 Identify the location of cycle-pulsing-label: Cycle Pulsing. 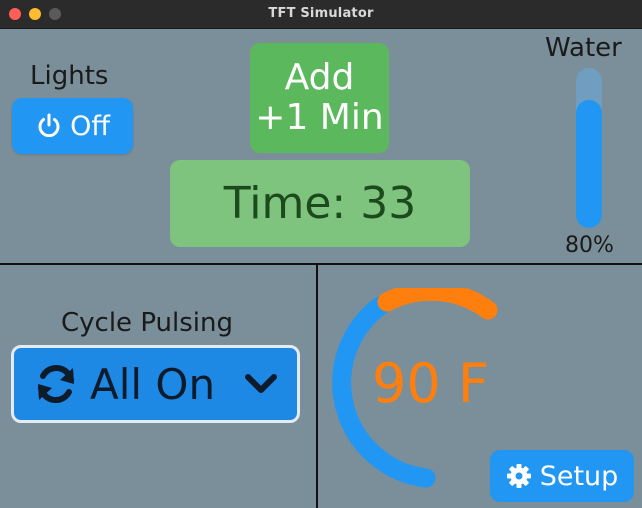
(147, 323).